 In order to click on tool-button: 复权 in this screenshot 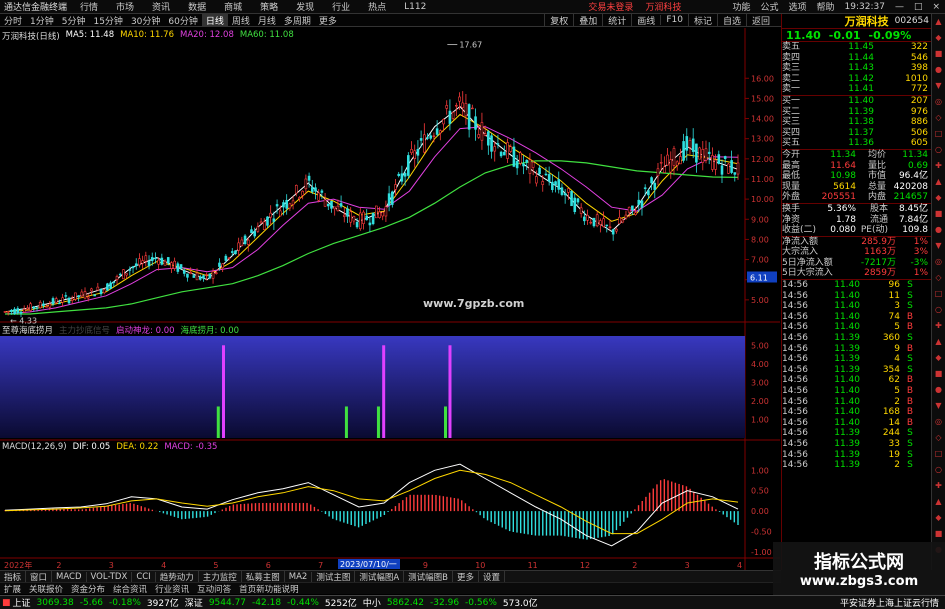, I will do `click(558, 20)`.